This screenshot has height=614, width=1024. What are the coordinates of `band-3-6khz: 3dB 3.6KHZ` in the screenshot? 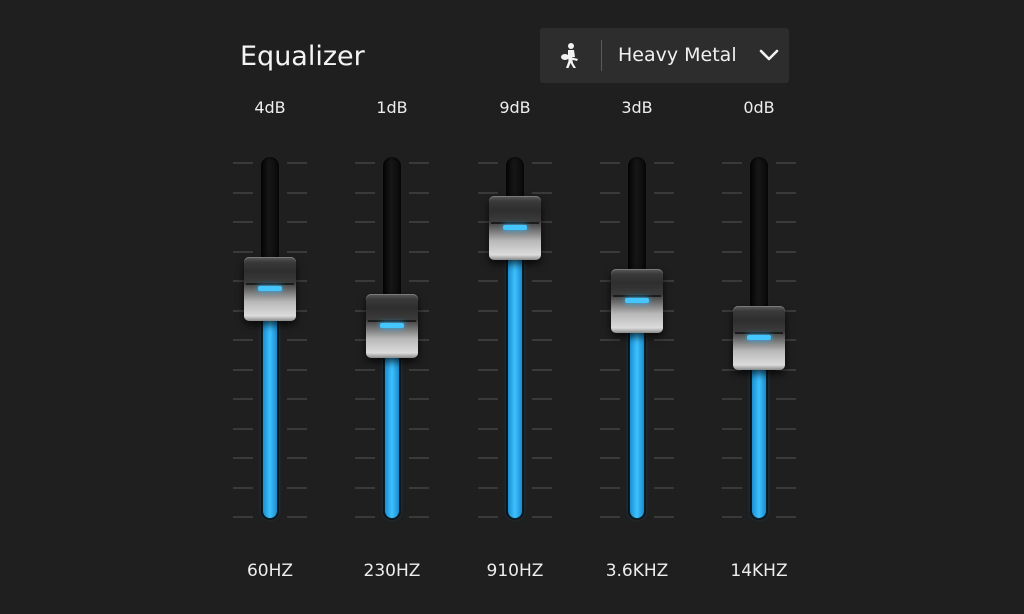 It's located at (637, 307).